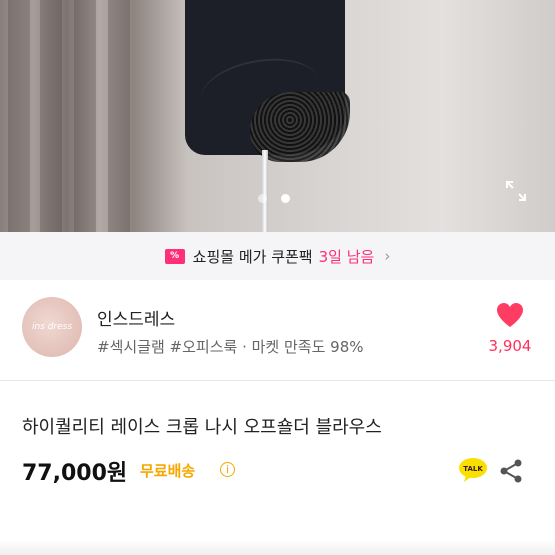 This screenshot has height=555, width=555. I want to click on heart-icon, so click(510, 315).